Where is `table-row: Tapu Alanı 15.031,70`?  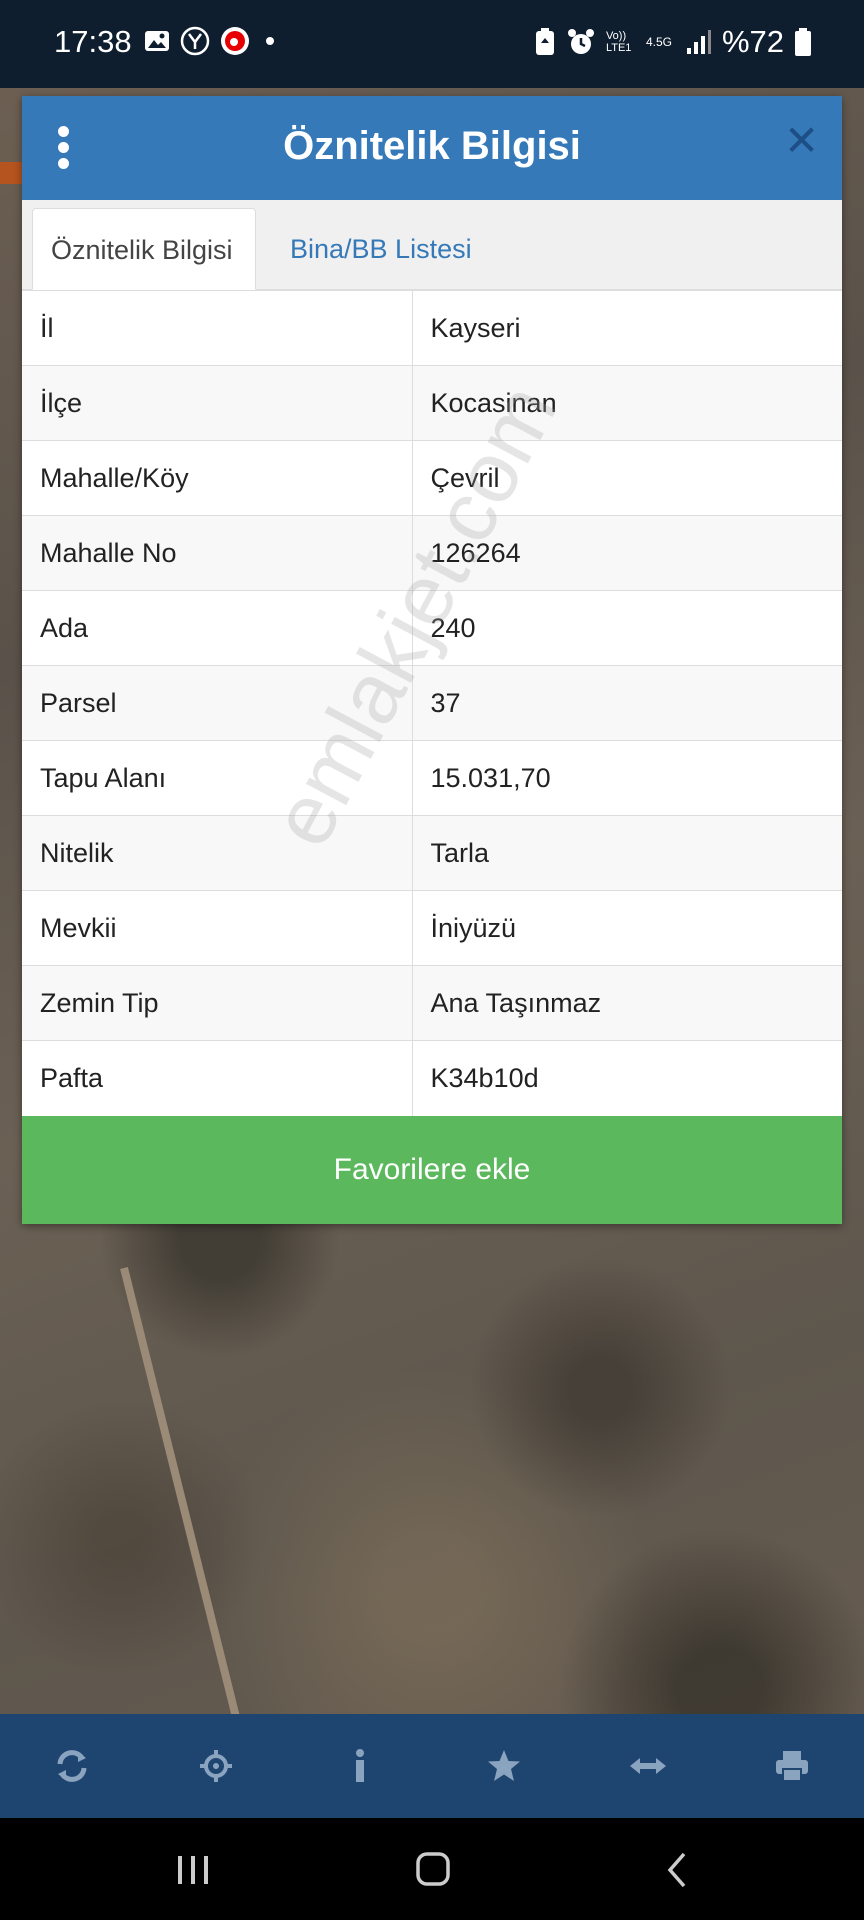 table-row: Tapu Alanı 15.031,70 is located at coordinates (432, 778).